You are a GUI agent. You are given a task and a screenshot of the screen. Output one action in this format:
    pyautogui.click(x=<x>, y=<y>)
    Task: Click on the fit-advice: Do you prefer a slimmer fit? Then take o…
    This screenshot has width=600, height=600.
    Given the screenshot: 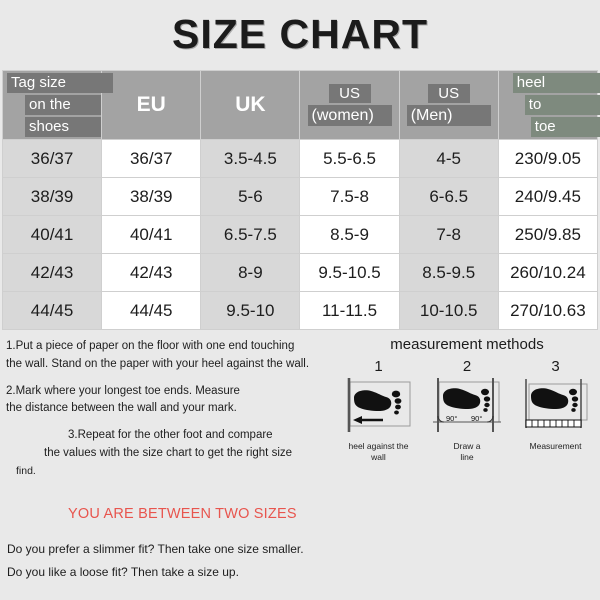 What is the action you would take?
    pyautogui.click(x=300, y=561)
    